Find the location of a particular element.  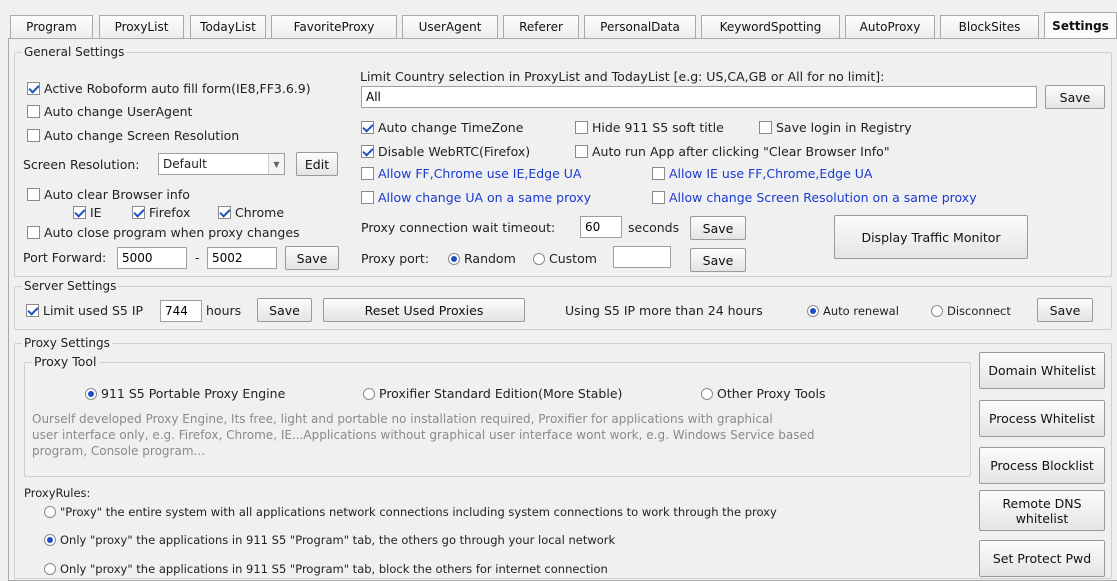

proxifier-radio: Proxifier Standard Edition(More Stable) is located at coordinates (492, 393).